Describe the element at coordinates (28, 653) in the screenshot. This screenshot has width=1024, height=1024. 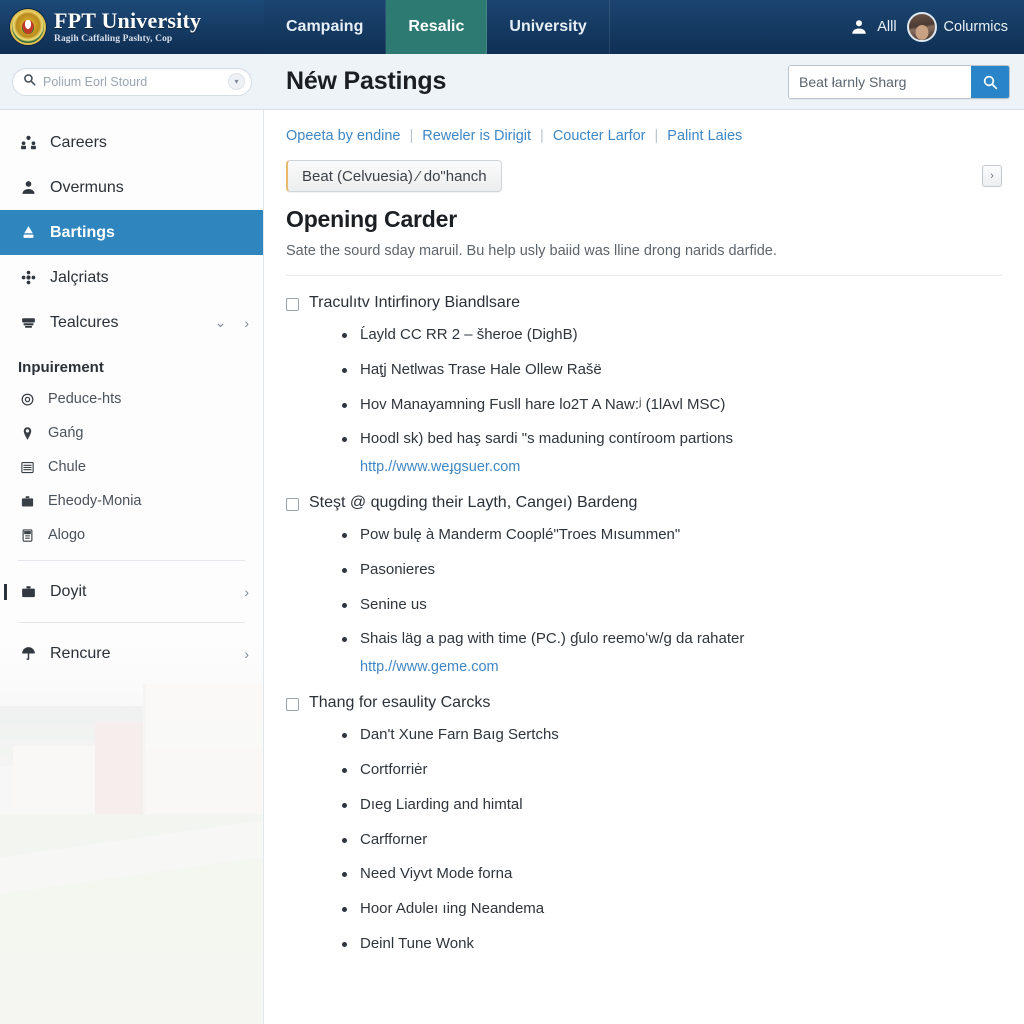
I see `umbrella-icon` at that location.